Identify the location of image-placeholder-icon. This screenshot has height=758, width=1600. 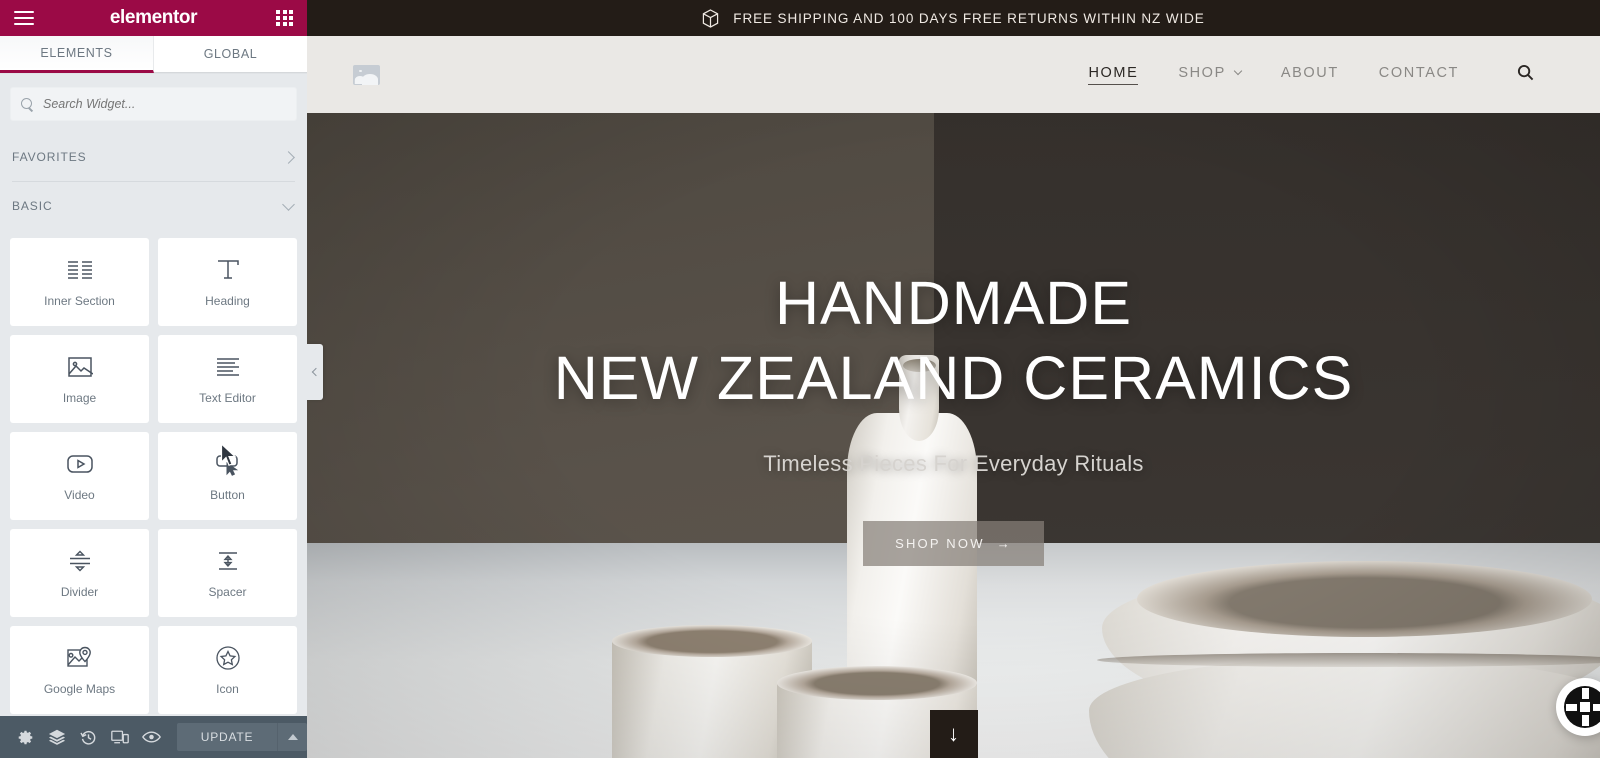
(366, 74).